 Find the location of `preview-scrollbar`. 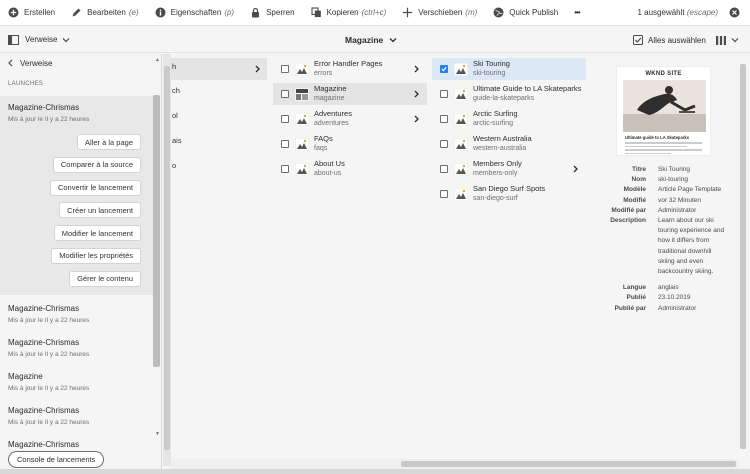

preview-scrollbar is located at coordinates (743, 260).